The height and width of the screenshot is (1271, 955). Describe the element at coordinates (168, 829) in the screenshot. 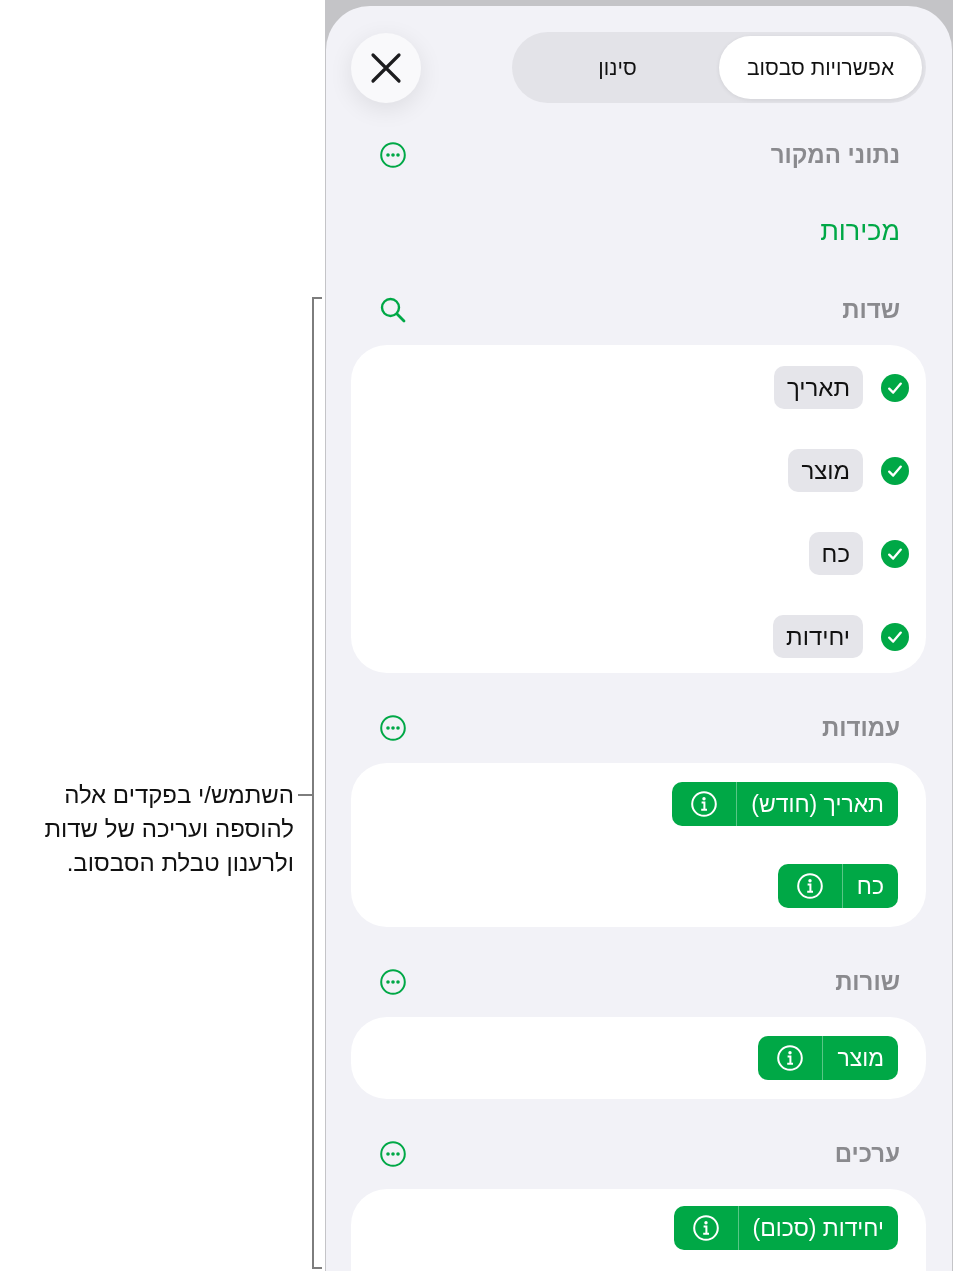

I see `callout-text: השתמש/י בפקדים אלה להוספה ועריכה של שדות ולרענון טבלת הסבסוב.` at that location.